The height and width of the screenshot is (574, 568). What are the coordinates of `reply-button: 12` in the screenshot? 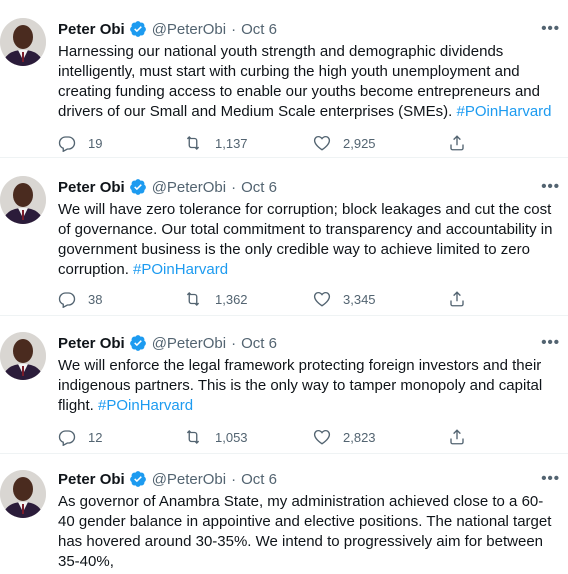 It's located at (120, 437).